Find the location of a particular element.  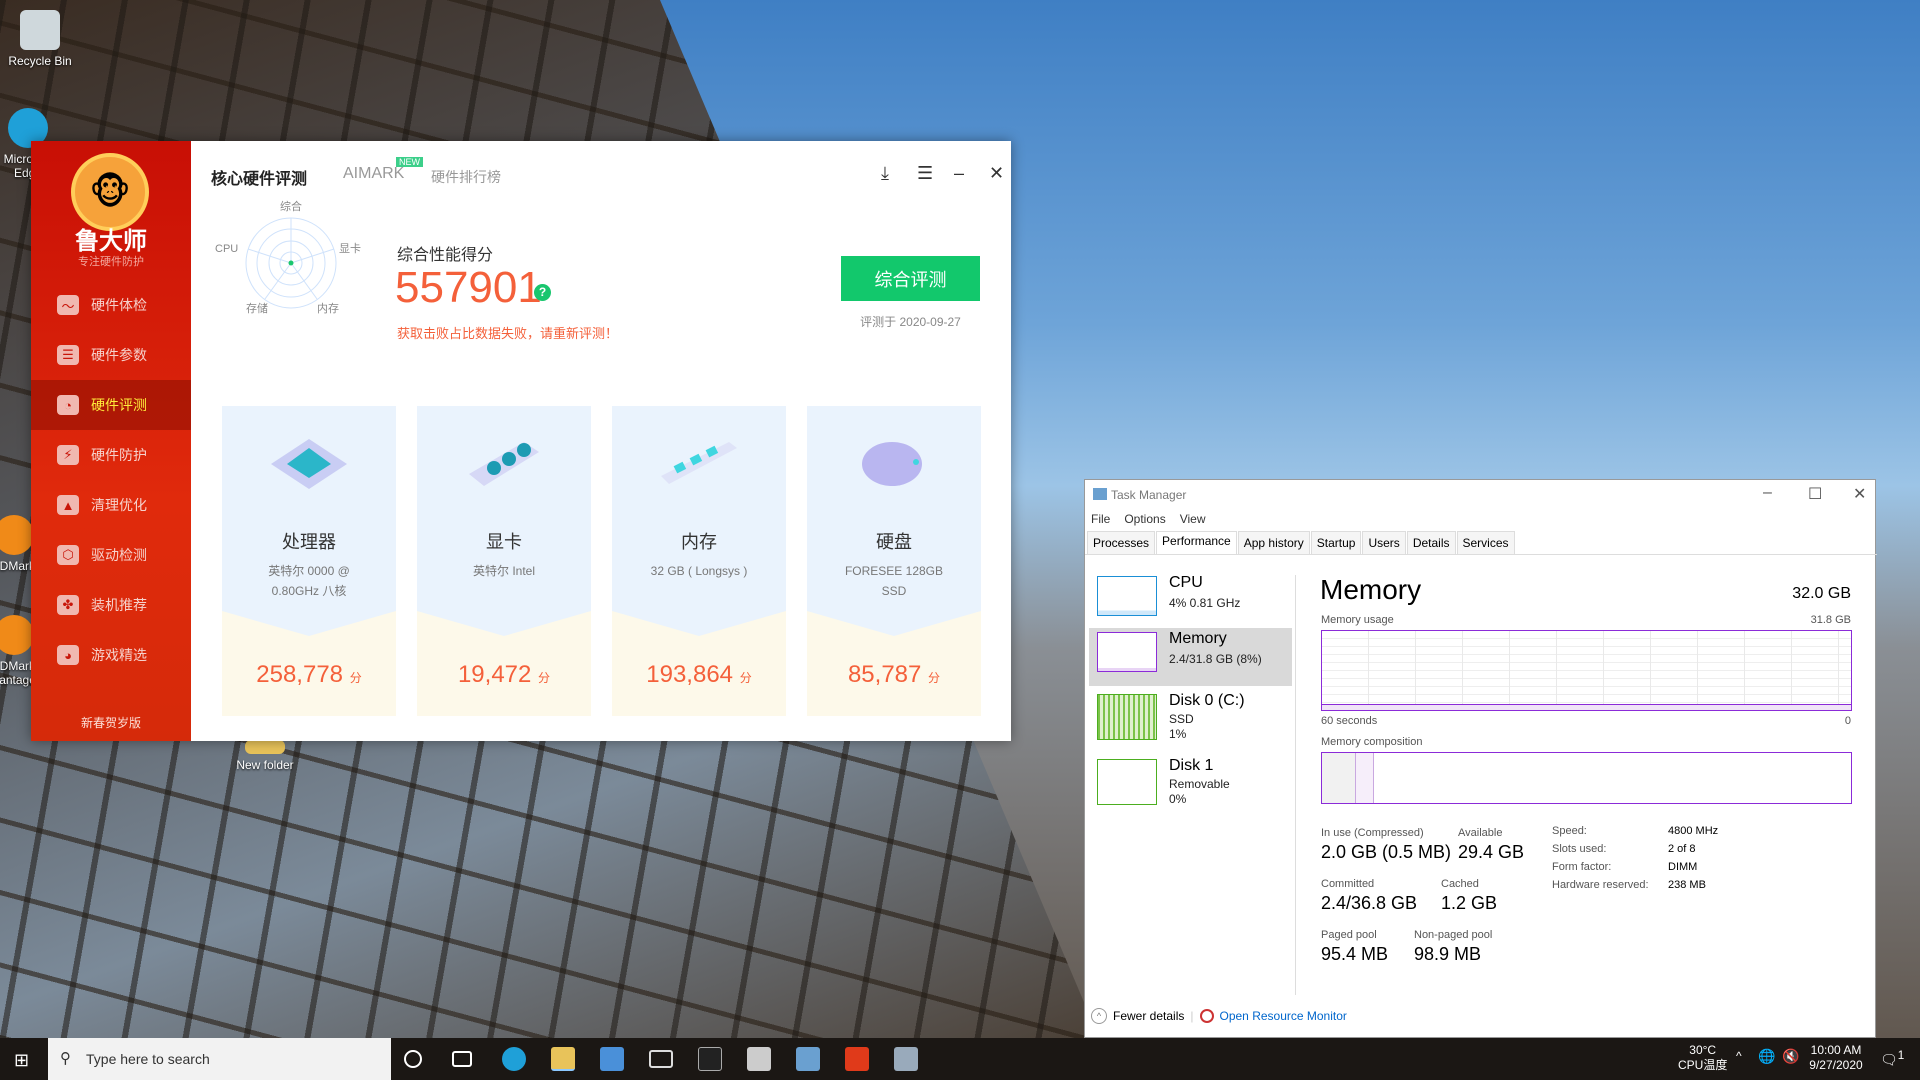

benchmark-button: 综合评测 is located at coordinates (910, 278).